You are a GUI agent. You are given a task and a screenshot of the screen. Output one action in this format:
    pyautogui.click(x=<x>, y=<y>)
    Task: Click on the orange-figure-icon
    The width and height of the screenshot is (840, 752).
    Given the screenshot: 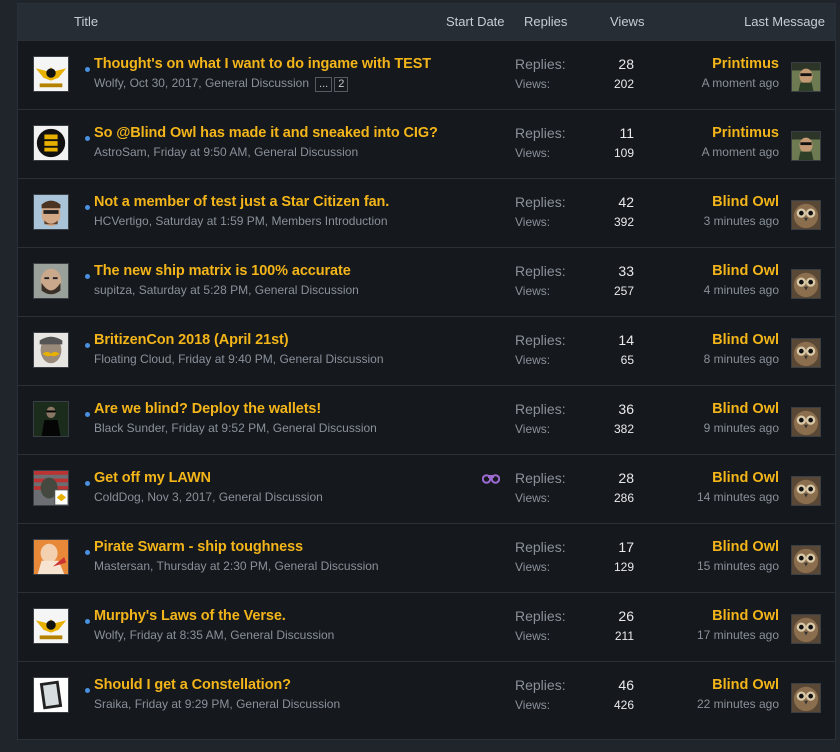 What is the action you would take?
    pyautogui.click(x=51, y=557)
    